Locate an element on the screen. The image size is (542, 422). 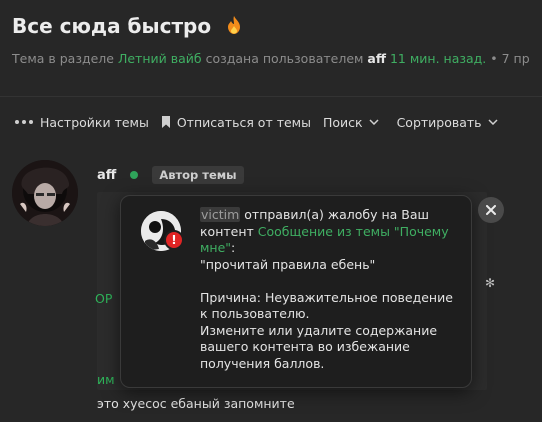
author-avatar is located at coordinates (45, 193).